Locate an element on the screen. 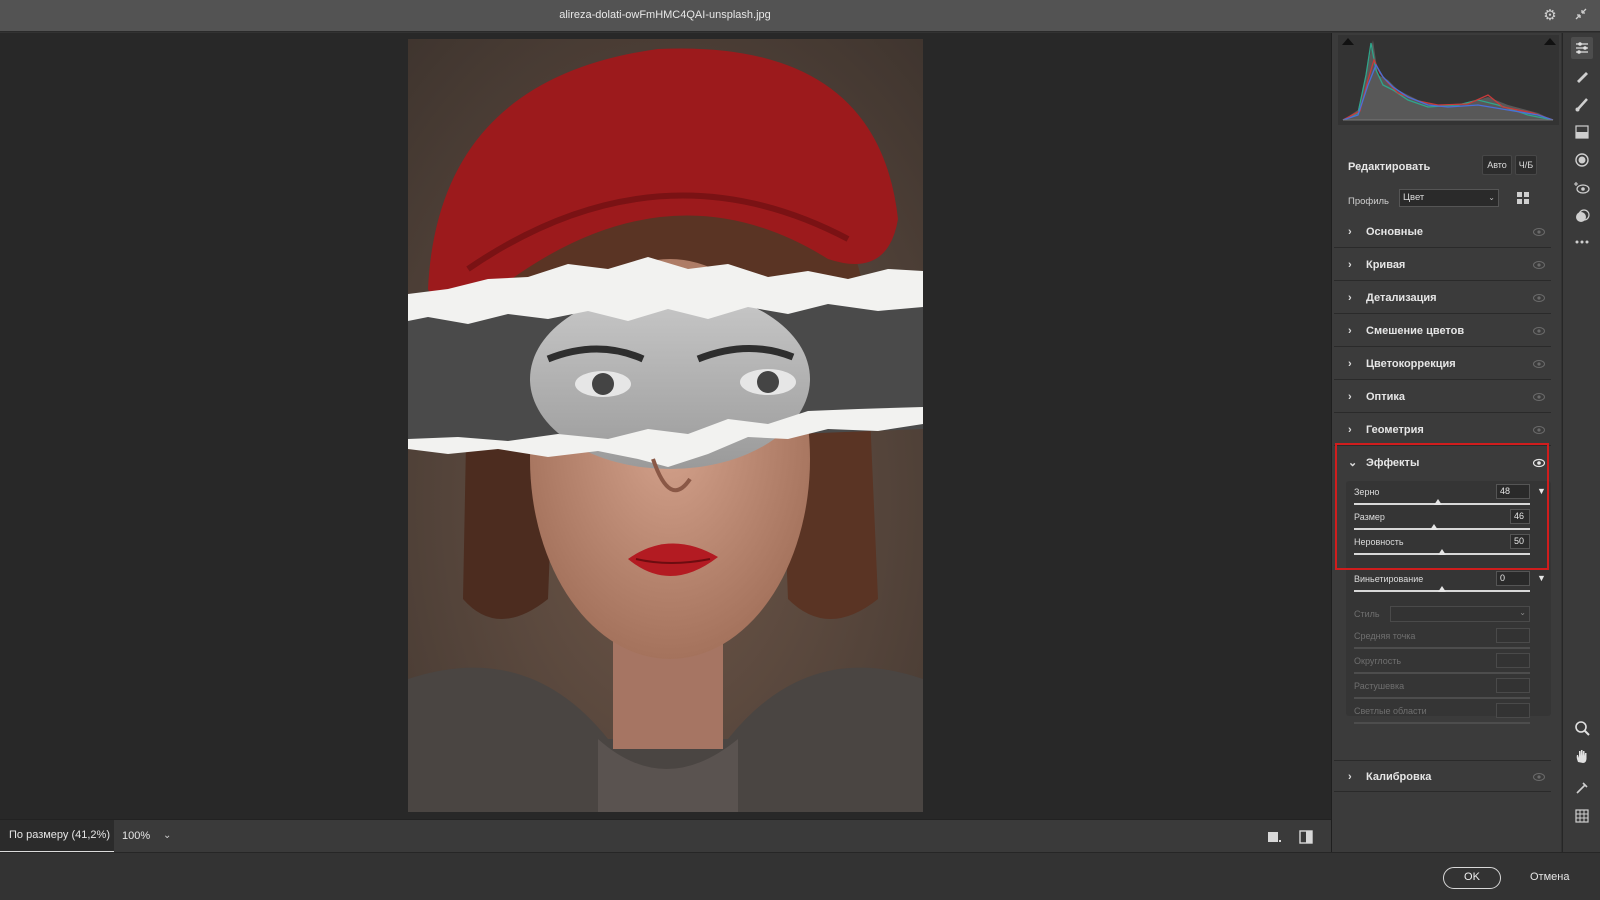 This screenshot has height=900, width=1600. section-detail: › Детализация is located at coordinates (1442, 298).